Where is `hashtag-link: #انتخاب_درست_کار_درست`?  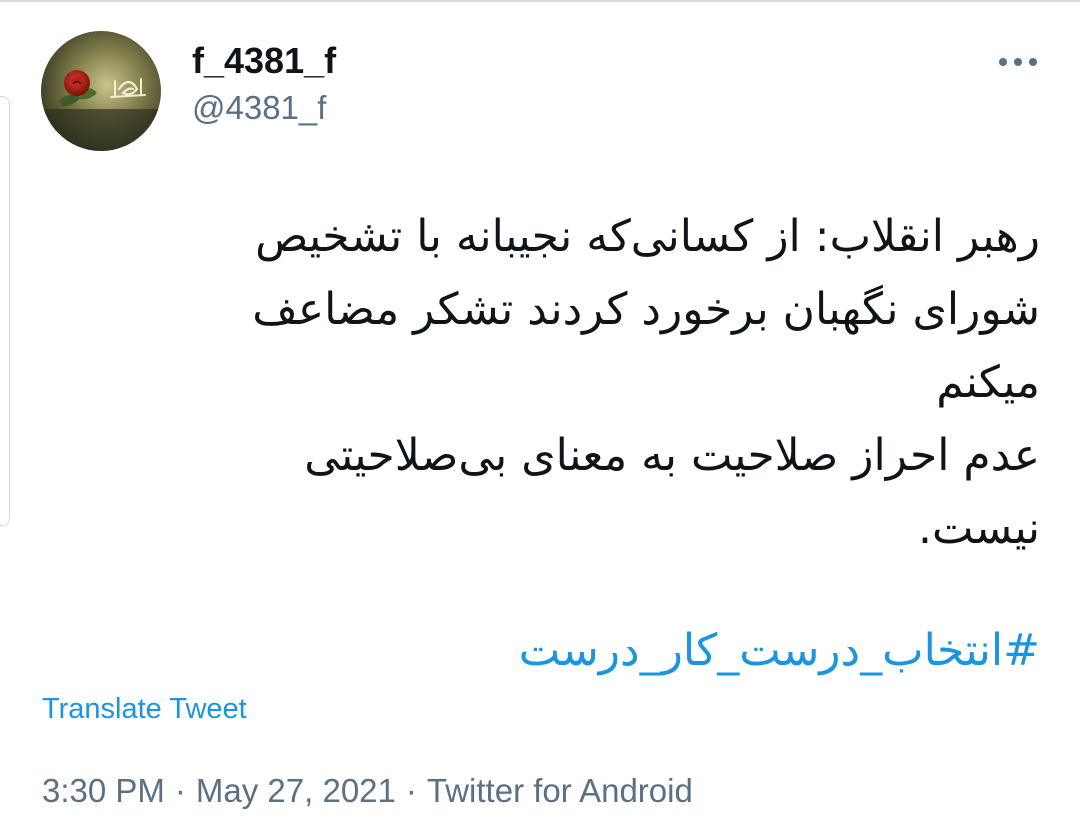 hashtag-link: #انتخاب_درست_کار_درست is located at coordinates (779, 651).